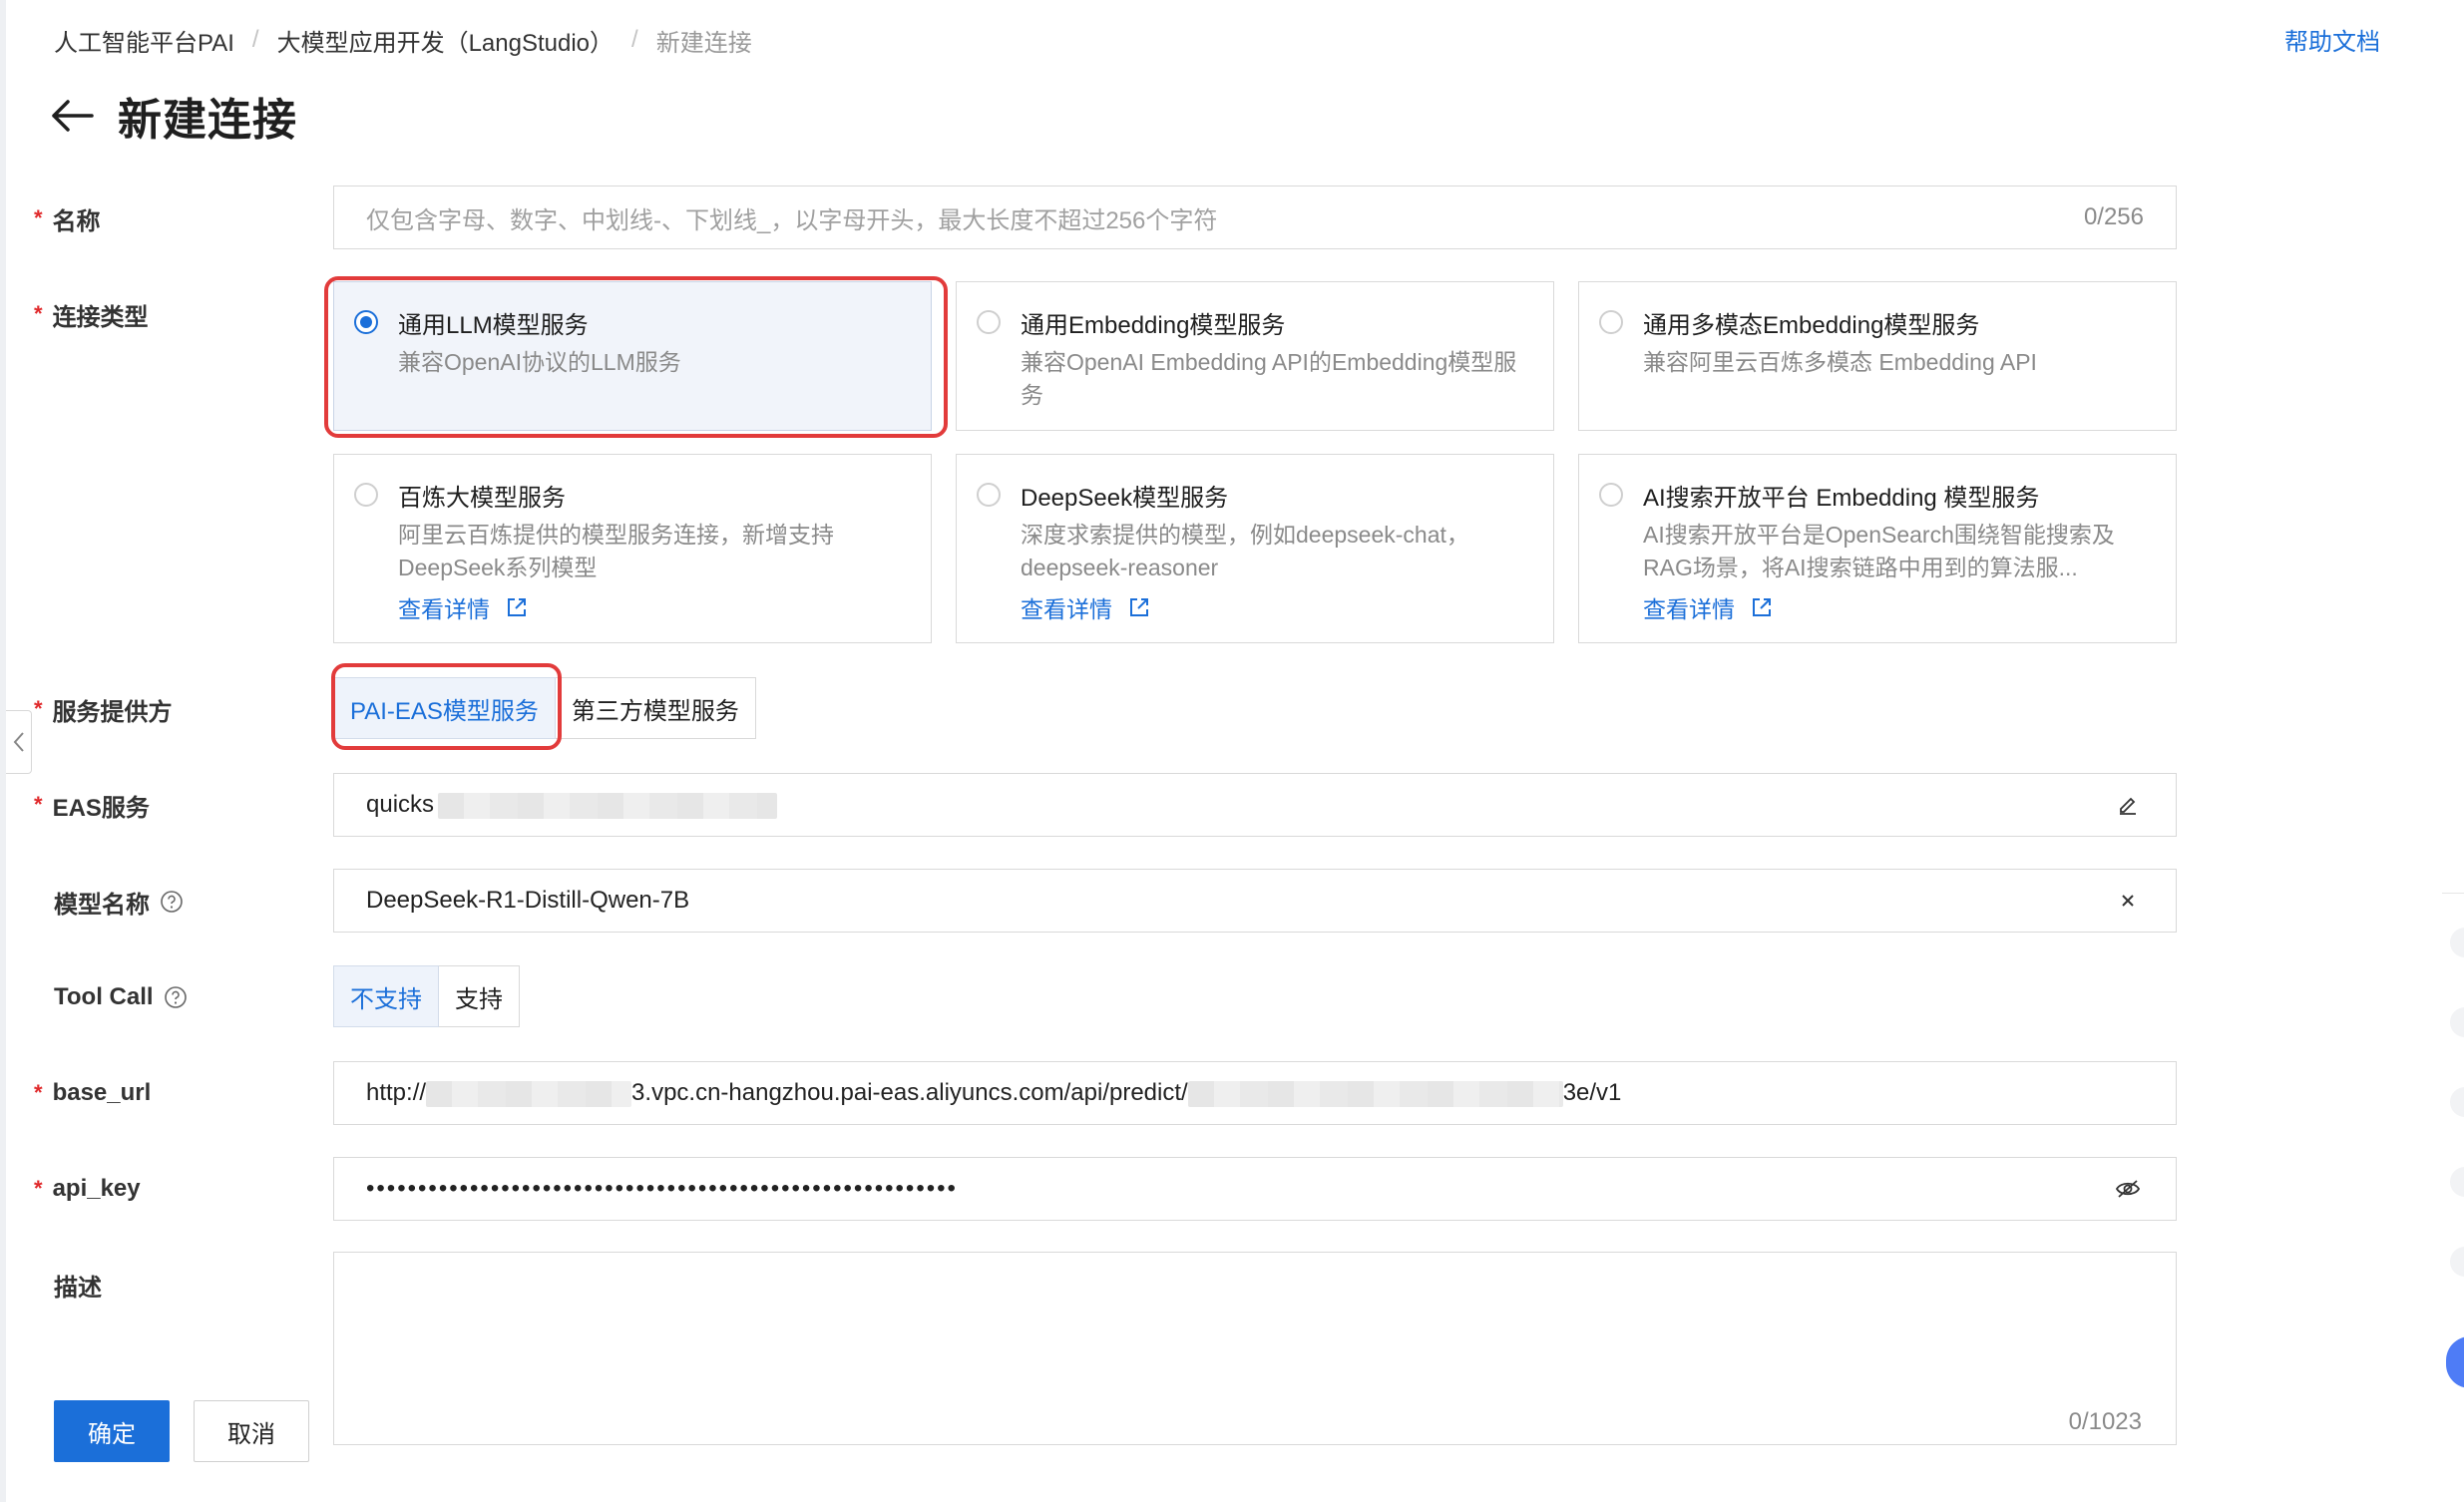 Image resolution: width=2464 pixels, height=1502 pixels. I want to click on name-label: * 名称, so click(67, 220).